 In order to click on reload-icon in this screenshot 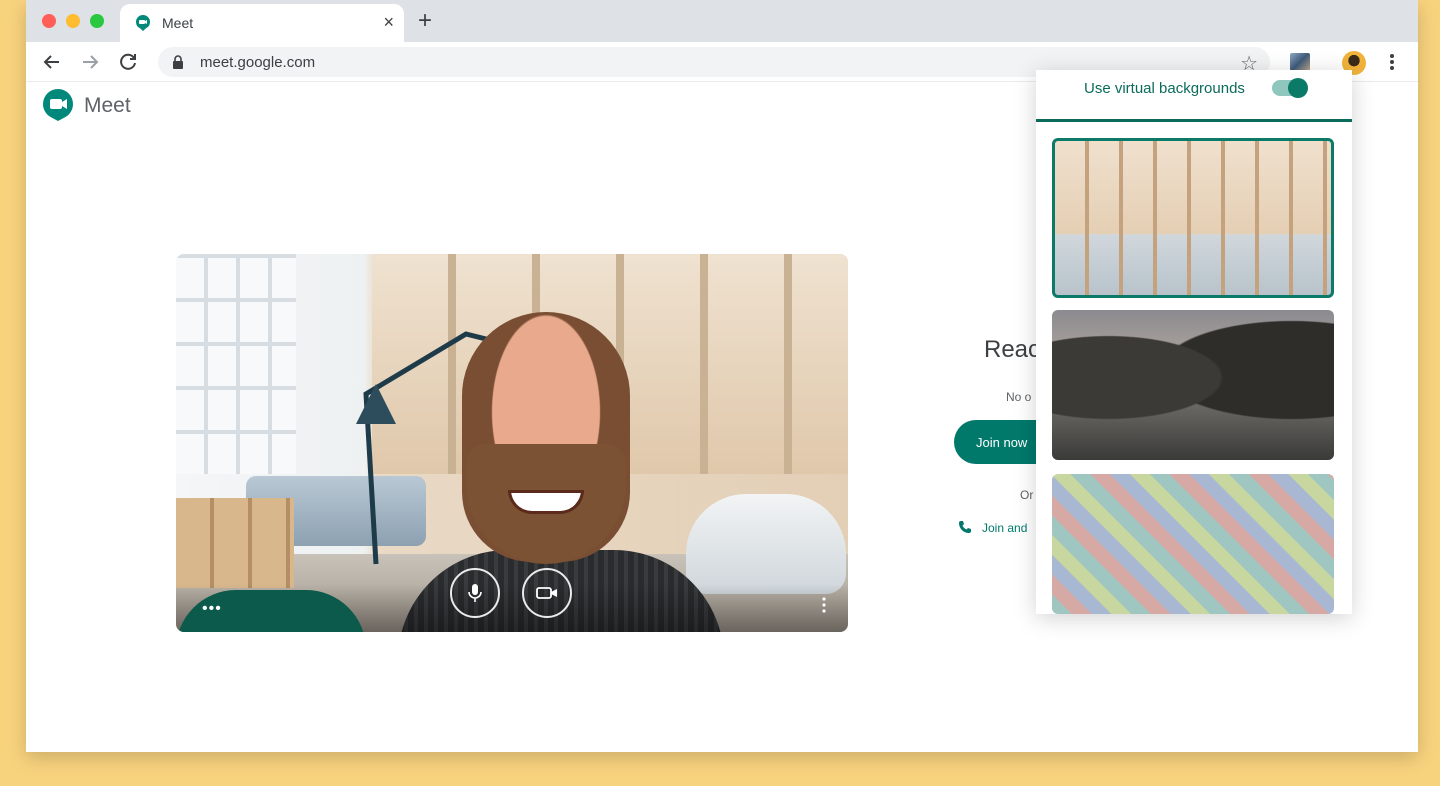, I will do `click(128, 62)`.